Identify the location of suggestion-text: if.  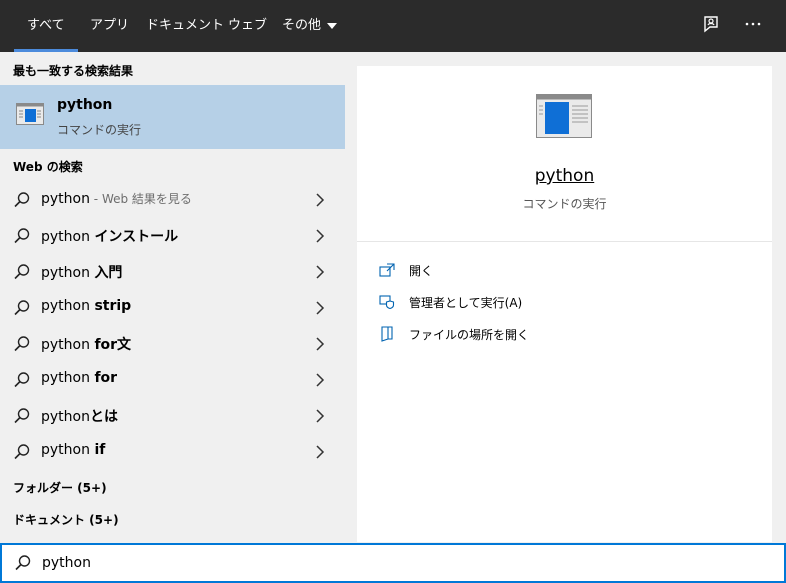
(100, 450).